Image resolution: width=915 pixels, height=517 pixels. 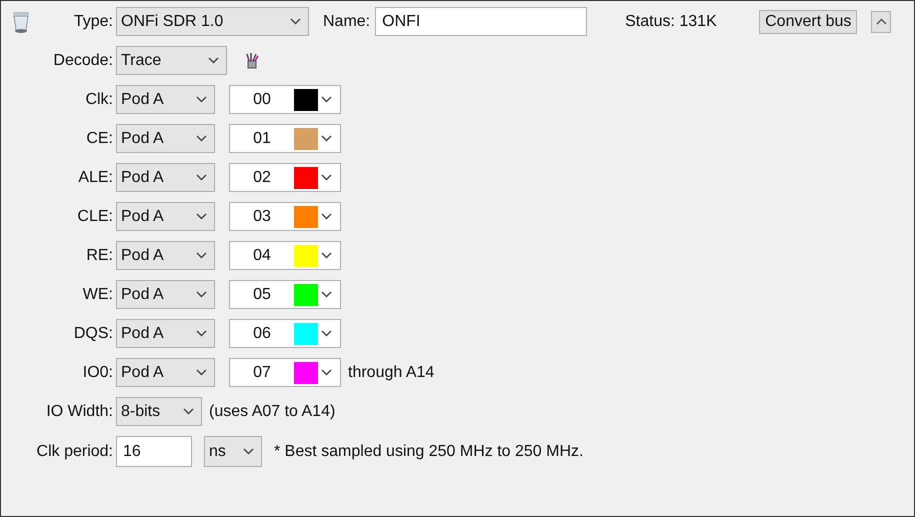 I want to click on channel-label: CLE:, so click(x=95, y=217).